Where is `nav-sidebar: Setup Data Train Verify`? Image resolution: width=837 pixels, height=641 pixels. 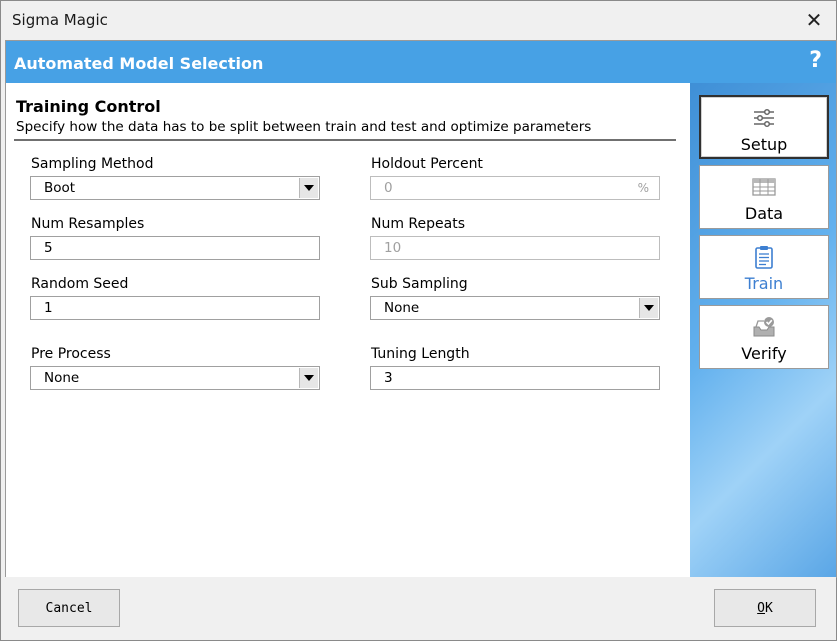 nav-sidebar: Setup Data Train Verify is located at coordinates (763, 330).